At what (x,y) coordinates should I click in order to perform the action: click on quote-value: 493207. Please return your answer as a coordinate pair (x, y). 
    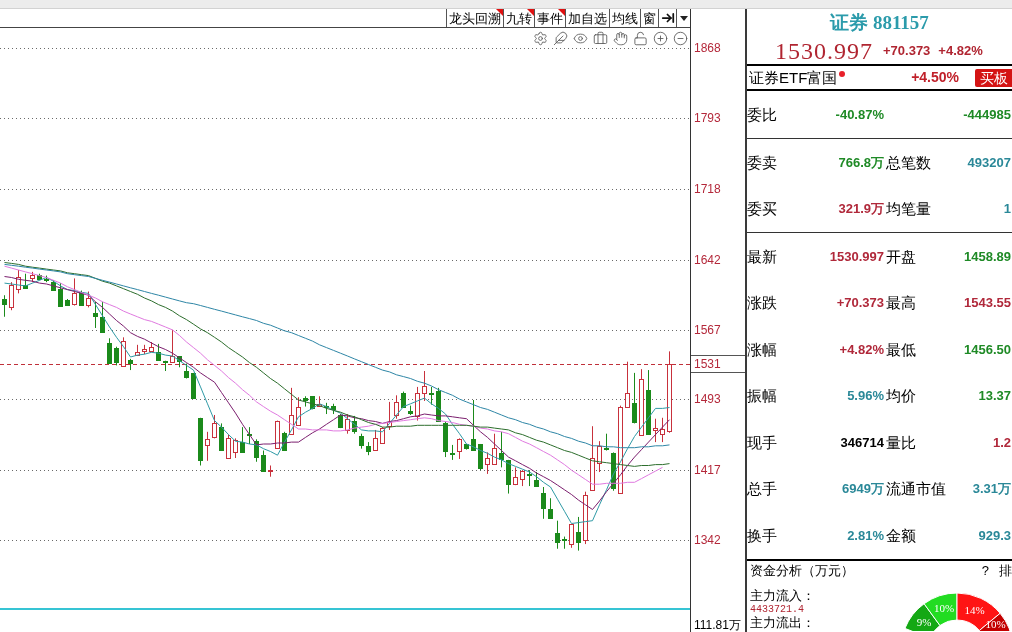
    Looking at the image, I should click on (989, 162).